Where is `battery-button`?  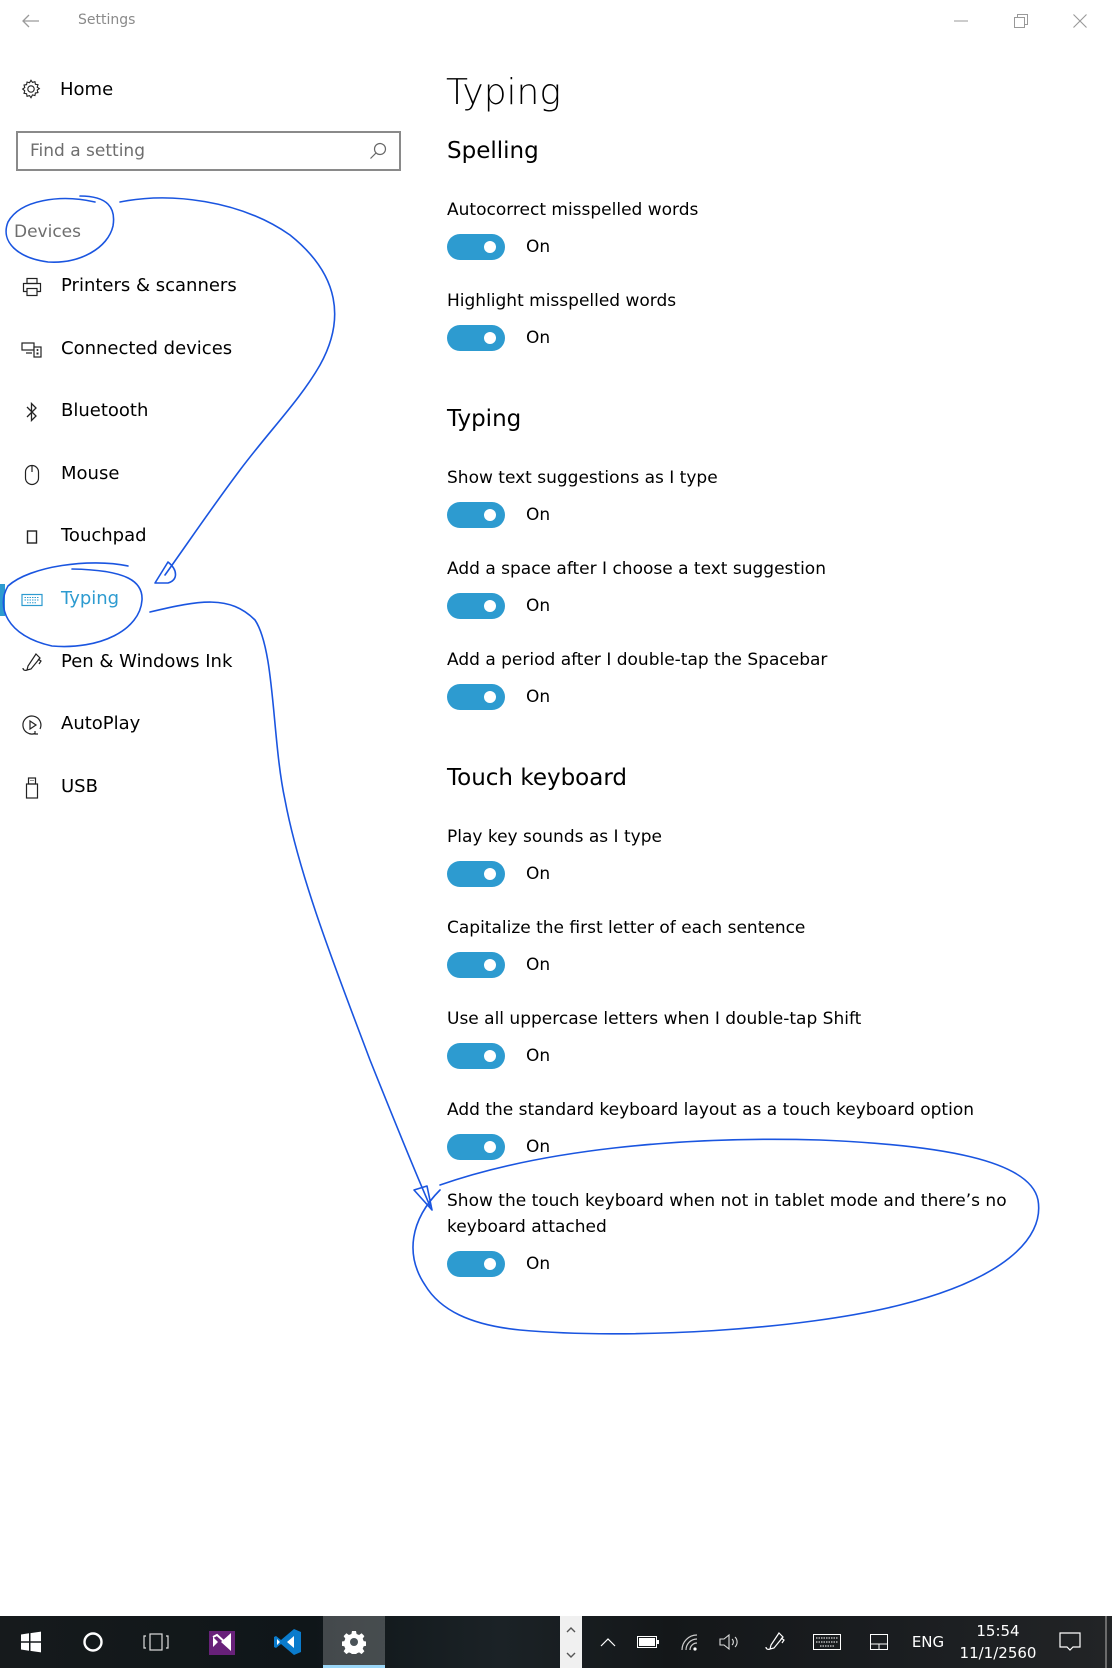 battery-button is located at coordinates (648, 1642).